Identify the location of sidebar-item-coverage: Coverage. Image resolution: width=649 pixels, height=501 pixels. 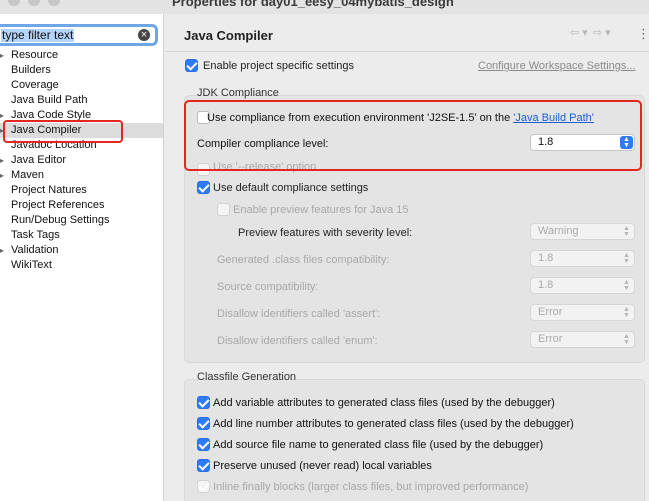
(81, 85).